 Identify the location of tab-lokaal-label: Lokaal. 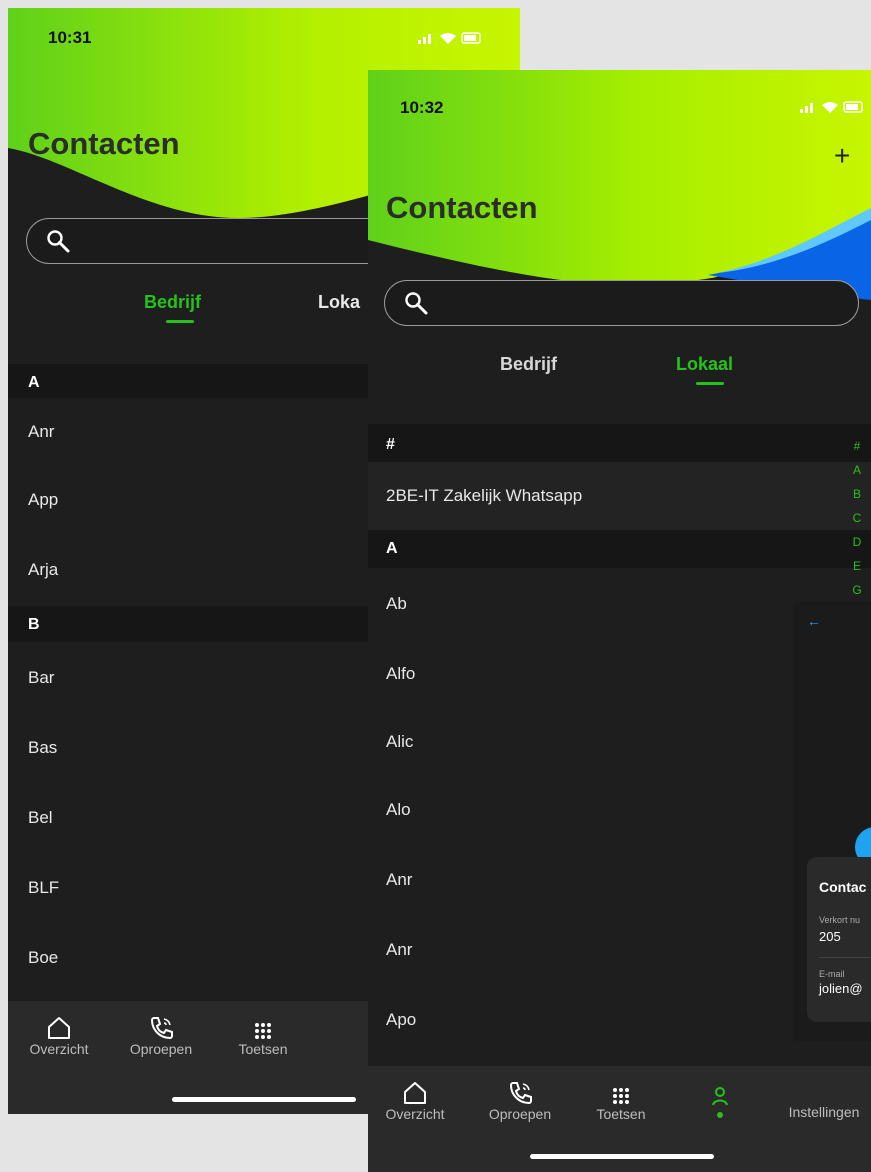
(705, 364).